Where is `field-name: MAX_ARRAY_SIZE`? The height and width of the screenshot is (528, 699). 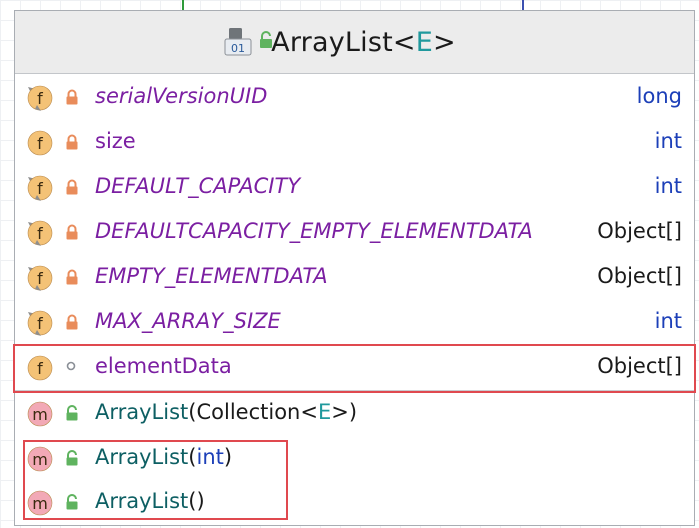
field-name: MAX_ARRAY_SIZE is located at coordinates (188, 321).